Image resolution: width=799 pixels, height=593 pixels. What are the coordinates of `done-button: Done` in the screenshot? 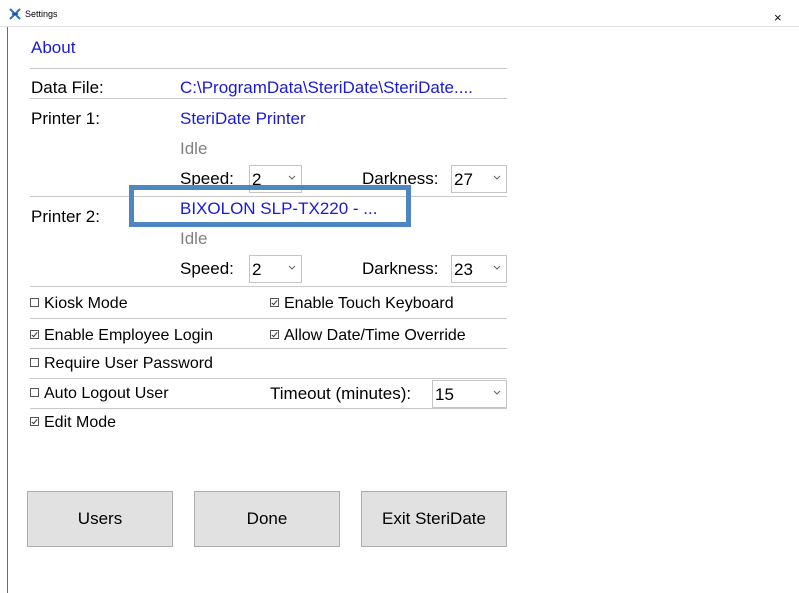 It's located at (267, 519).